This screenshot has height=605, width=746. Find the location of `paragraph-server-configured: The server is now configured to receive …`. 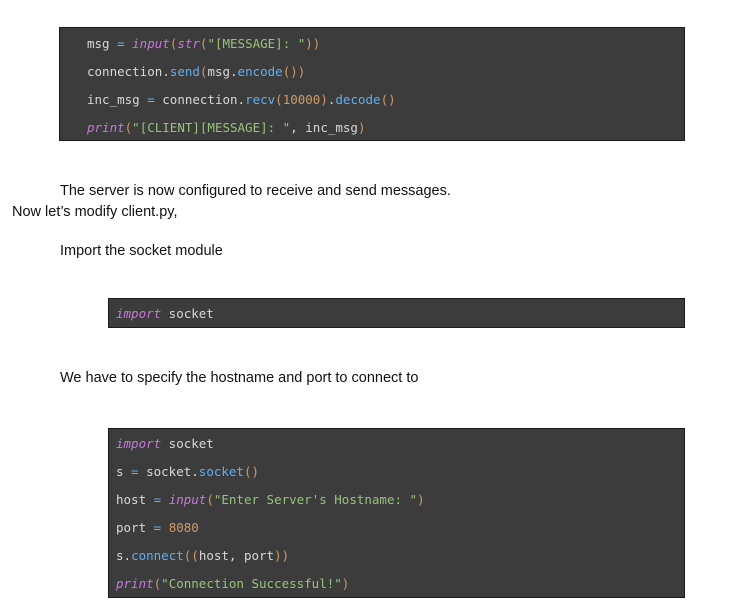

paragraph-server-configured: The server is now configured to receive … is located at coordinates (255, 191).